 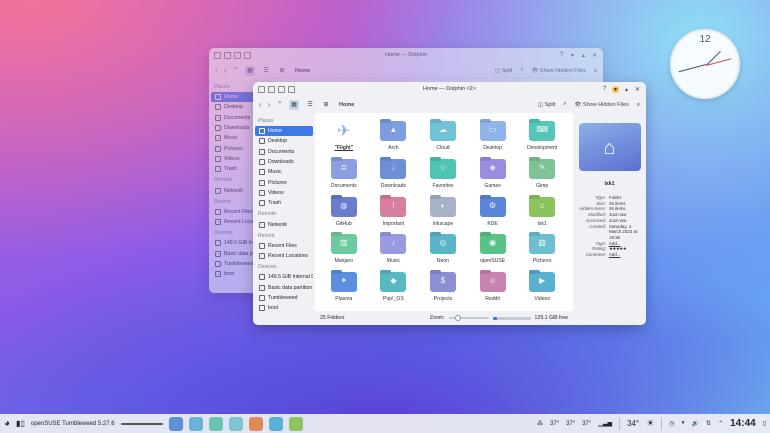 What do you see at coordinates (284, 172) in the screenshot?
I see `sidebar-item-places: Music` at bounding box center [284, 172].